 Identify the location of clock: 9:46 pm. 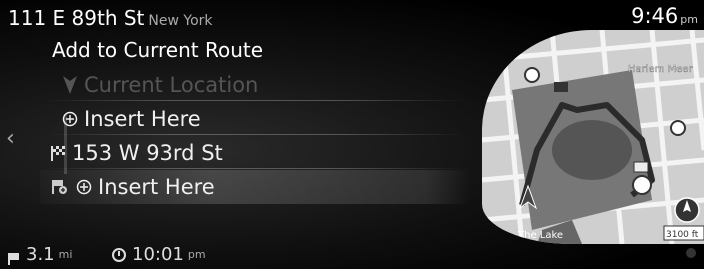
(664, 16).